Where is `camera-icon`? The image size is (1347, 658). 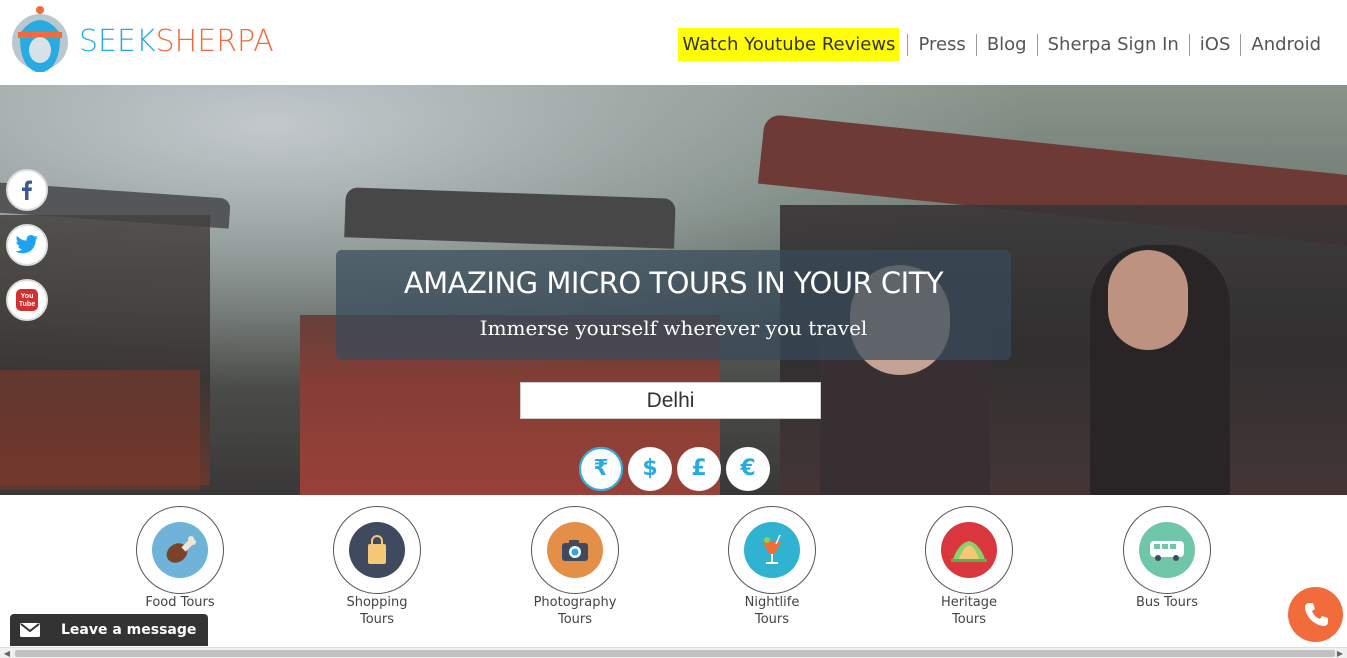
camera-icon is located at coordinates (575, 550).